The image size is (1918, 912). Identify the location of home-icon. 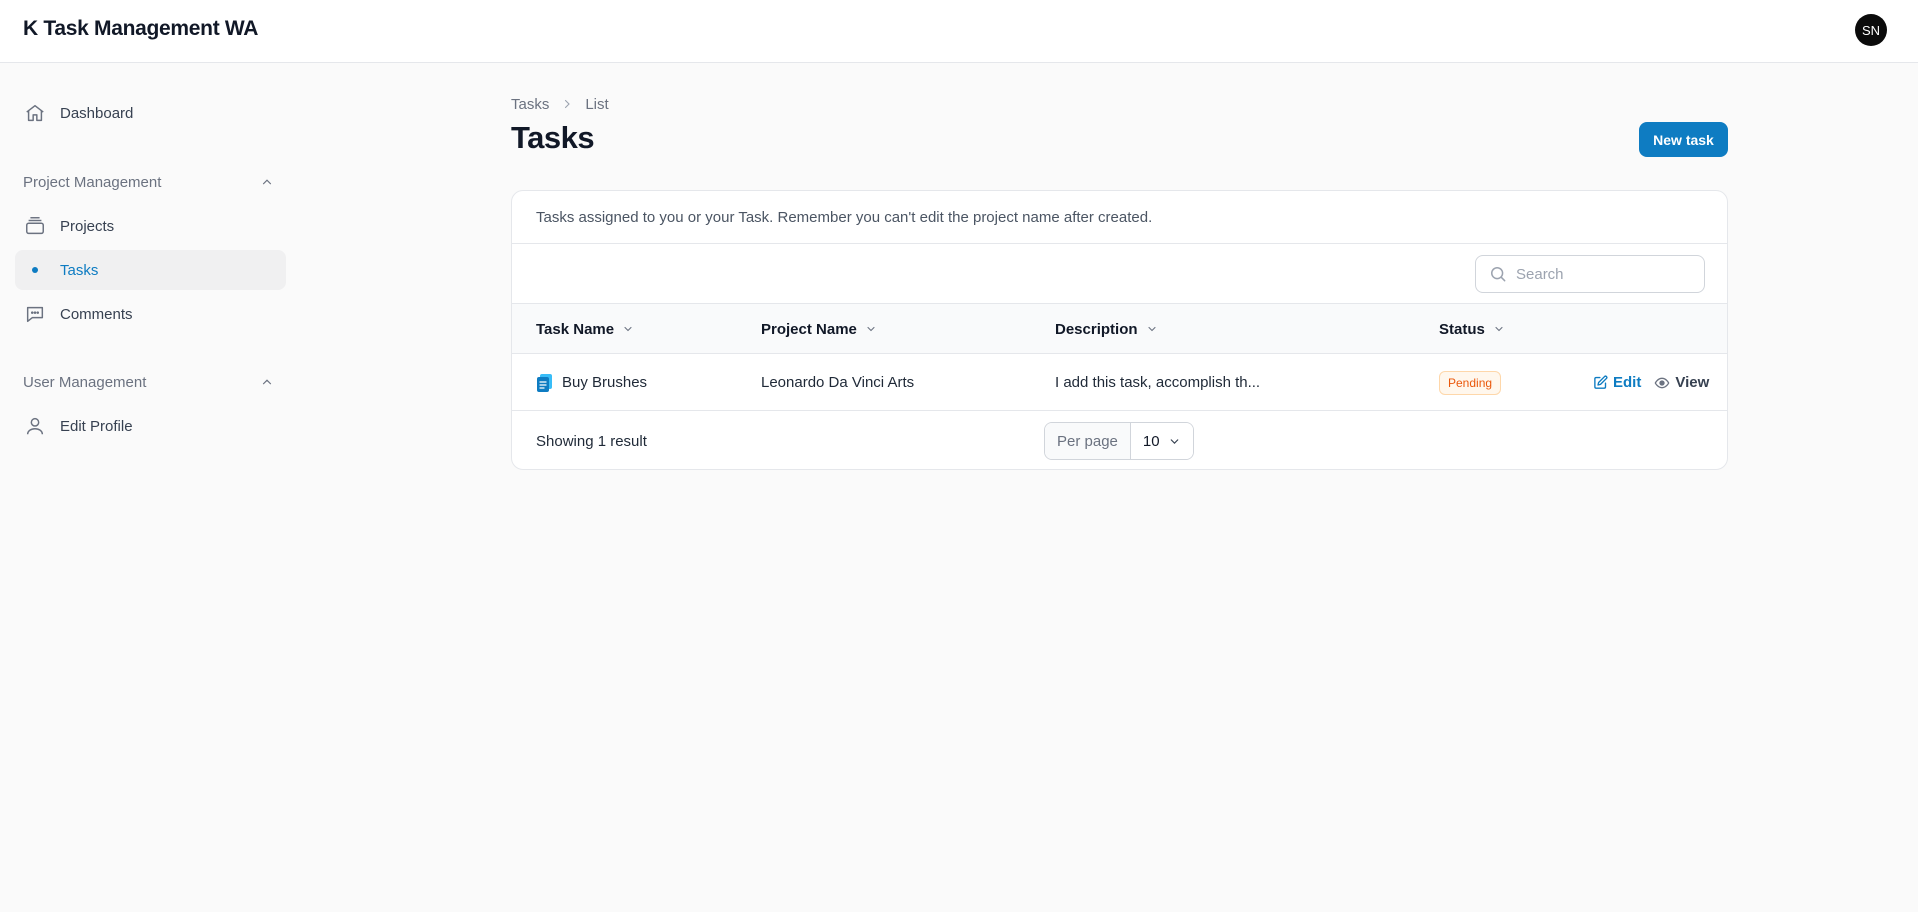
(35, 113).